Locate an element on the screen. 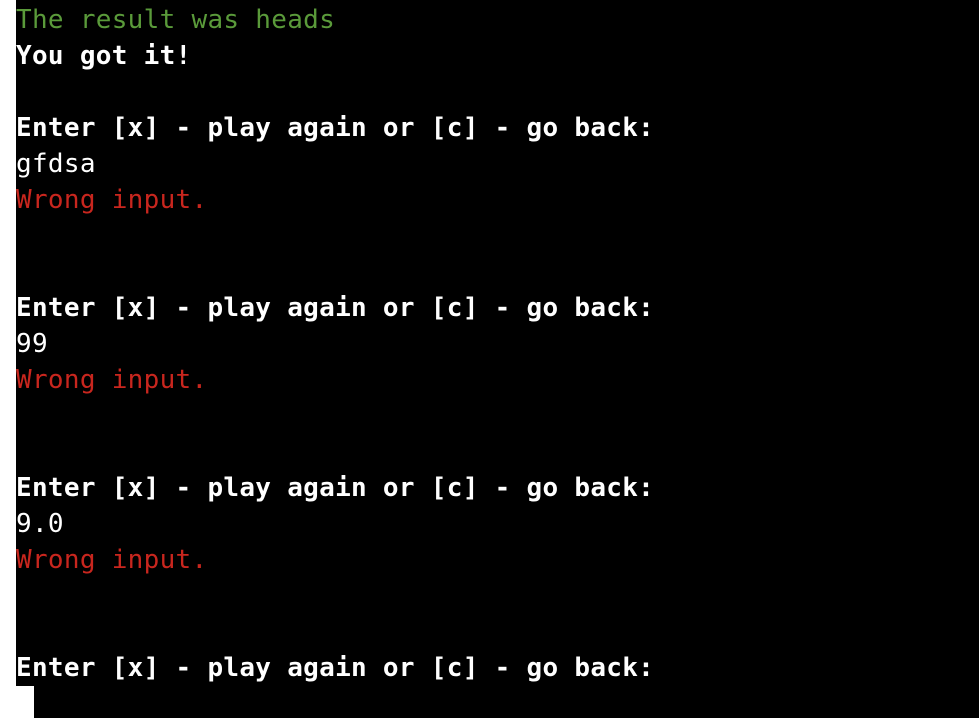  user-input-line: 99 is located at coordinates (32, 344).